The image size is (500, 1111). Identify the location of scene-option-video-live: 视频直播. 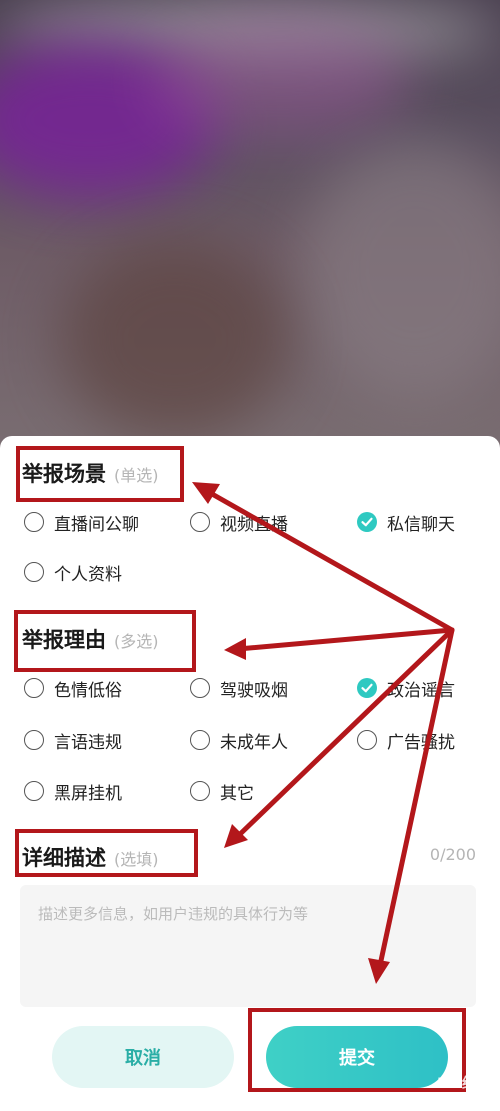
(239, 522).